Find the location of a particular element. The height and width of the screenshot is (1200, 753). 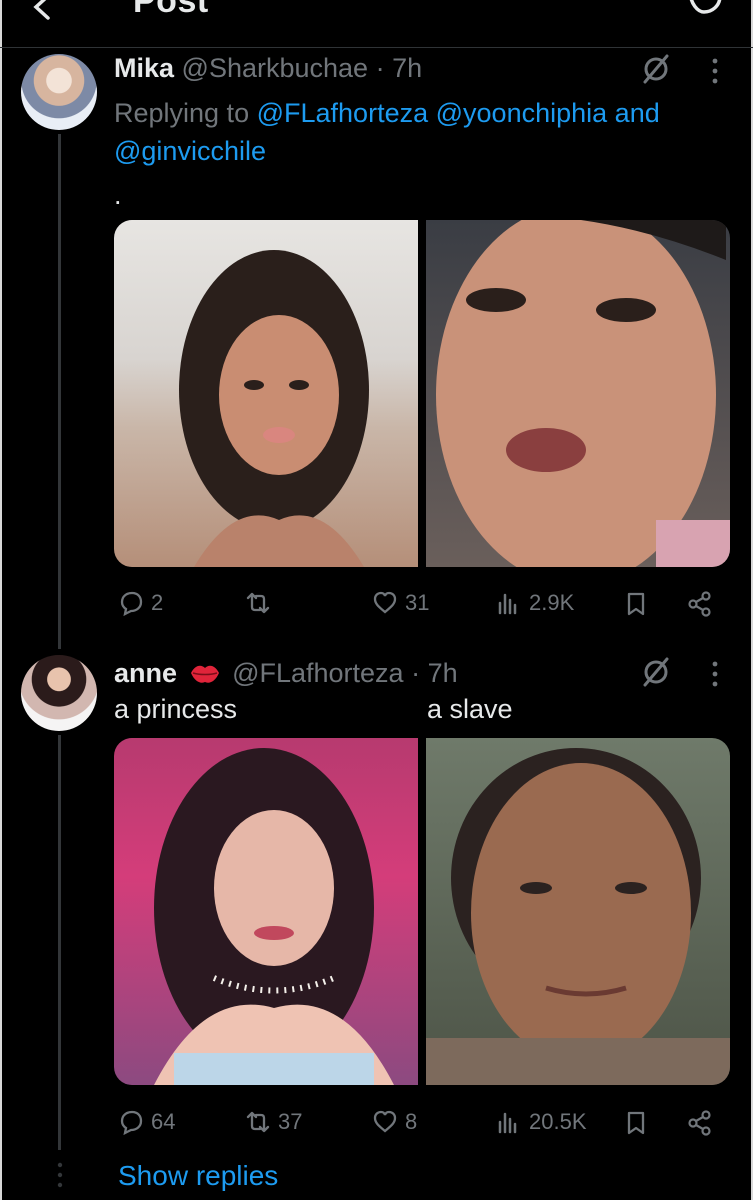

views-count: 20.5K is located at coordinates (558, 1121).